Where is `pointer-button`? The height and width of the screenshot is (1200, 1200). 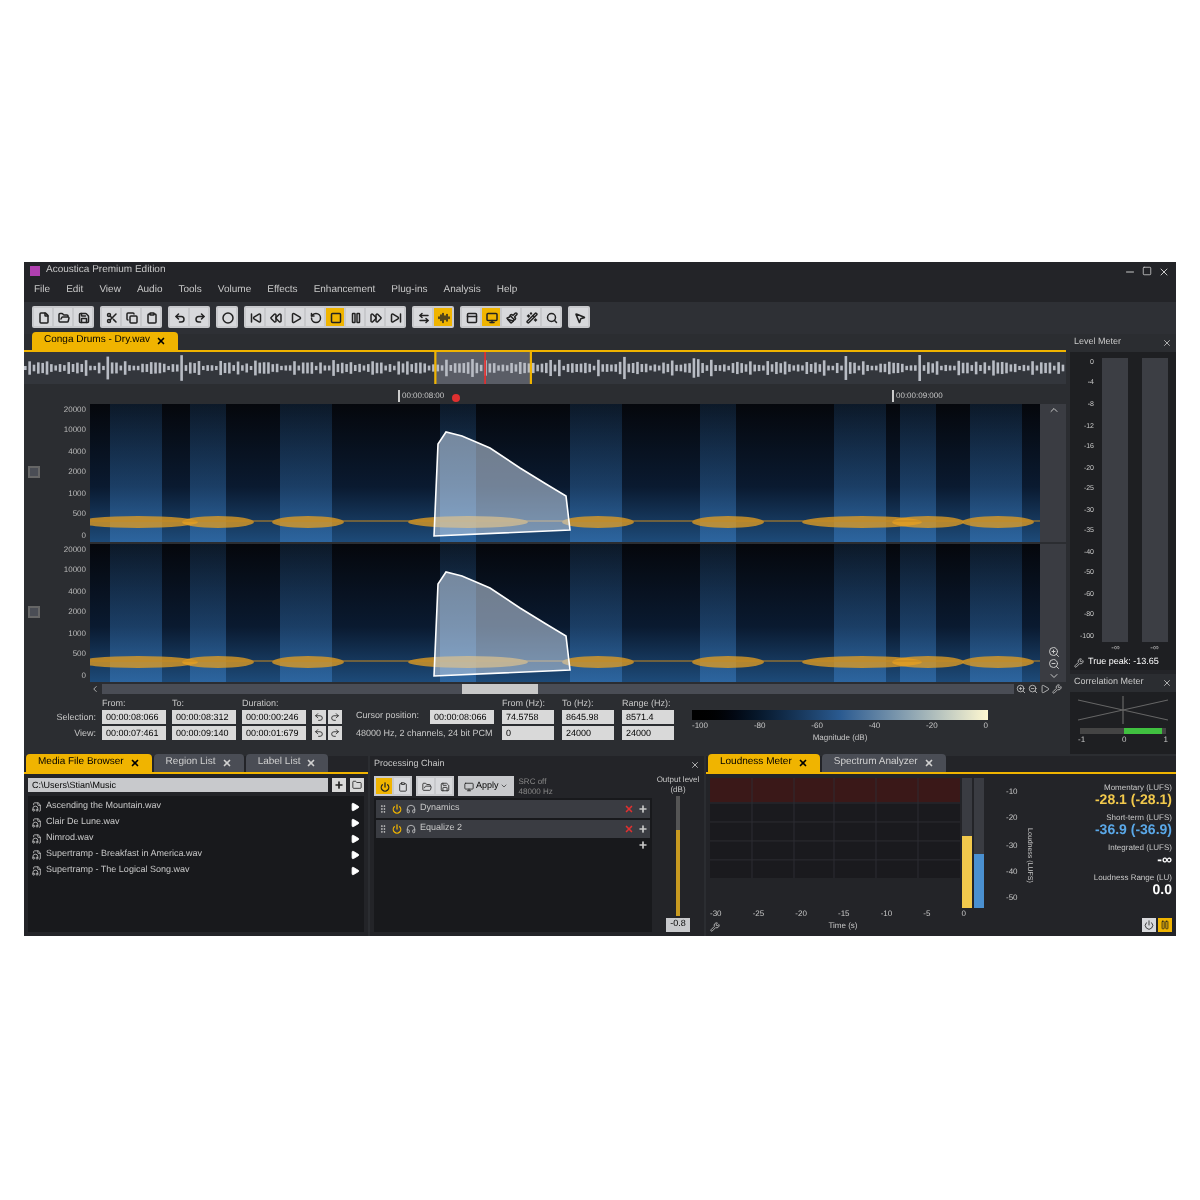
pointer-button is located at coordinates (579, 317).